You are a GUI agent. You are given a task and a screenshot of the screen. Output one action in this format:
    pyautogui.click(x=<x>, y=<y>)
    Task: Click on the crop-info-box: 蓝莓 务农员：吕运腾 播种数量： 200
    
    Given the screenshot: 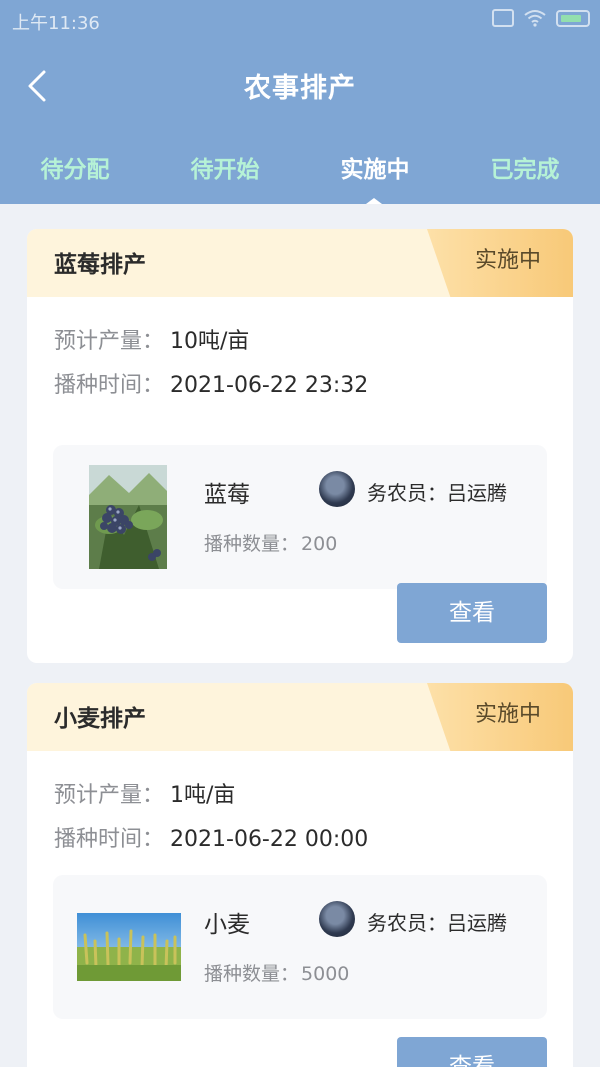 What is the action you would take?
    pyautogui.click(x=300, y=517)
    